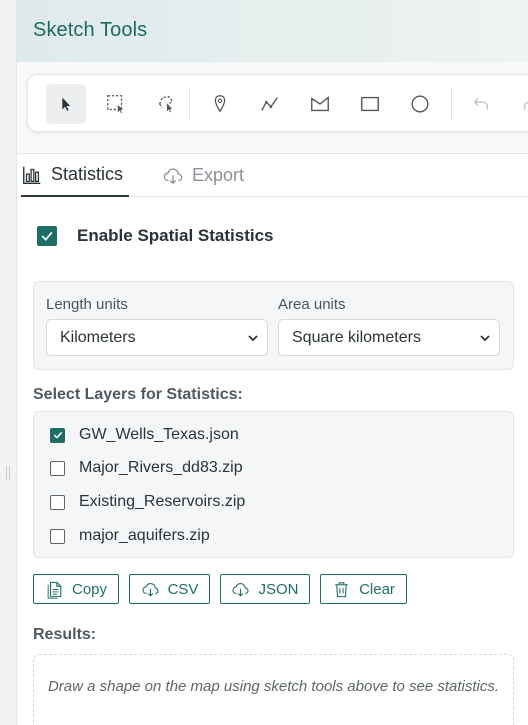 The height and width of the screenshot is (725, 528). What do you see at coordinates (218, 175) in the screenshot?
I see `tab-export-label: Export` at bounding box center [218, 175].